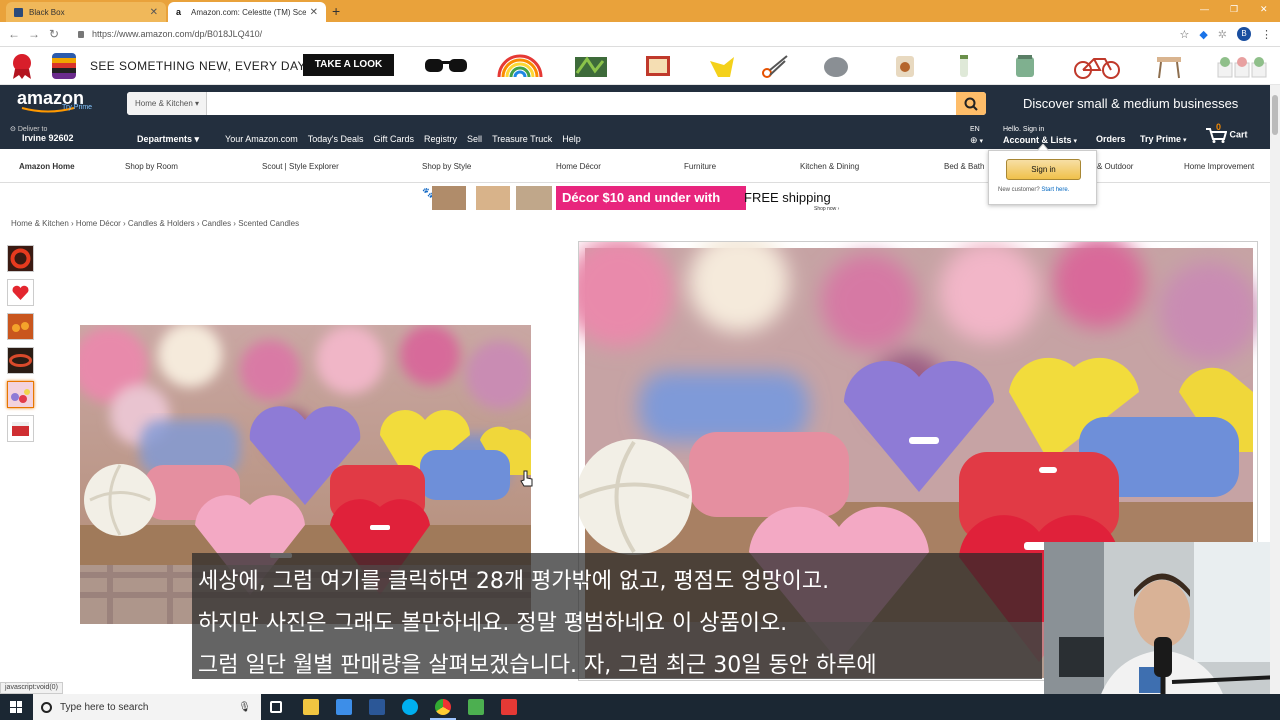  Describe the element at coordinates (1234, 9) in the screenshot. I see `restore-icon: ❐` at that location.